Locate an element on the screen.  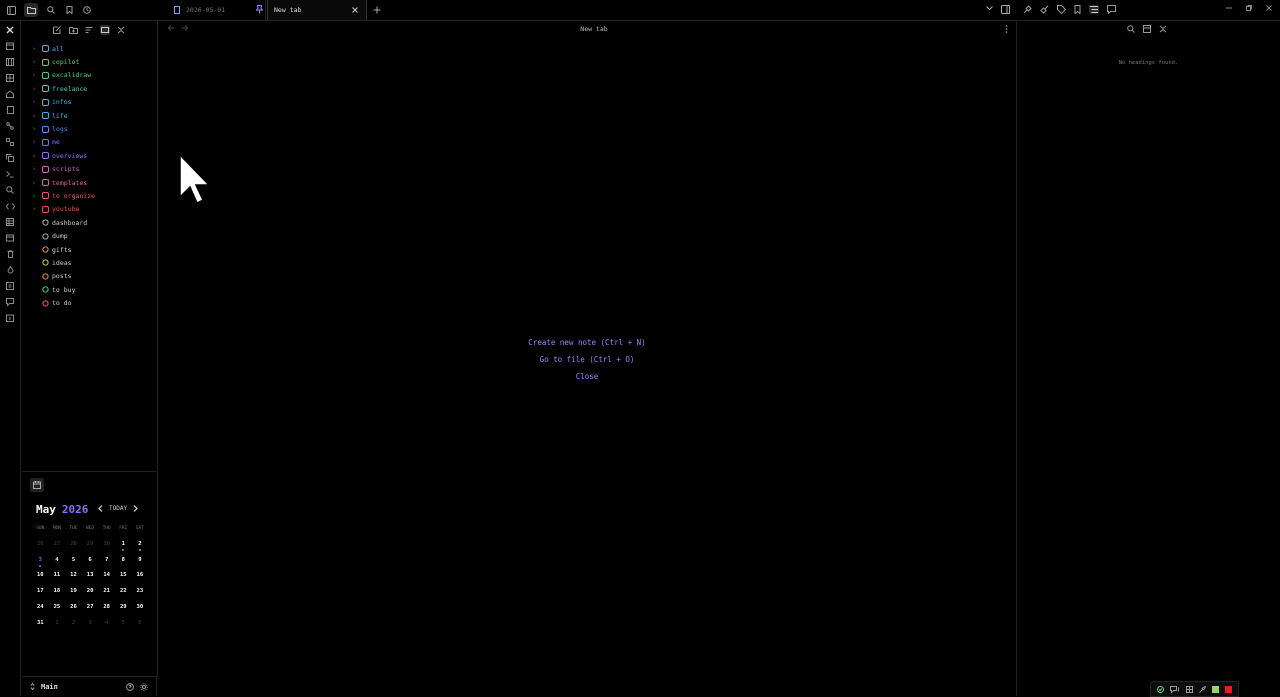
outgoing-links-icon is located at coordinates (1044, 9).